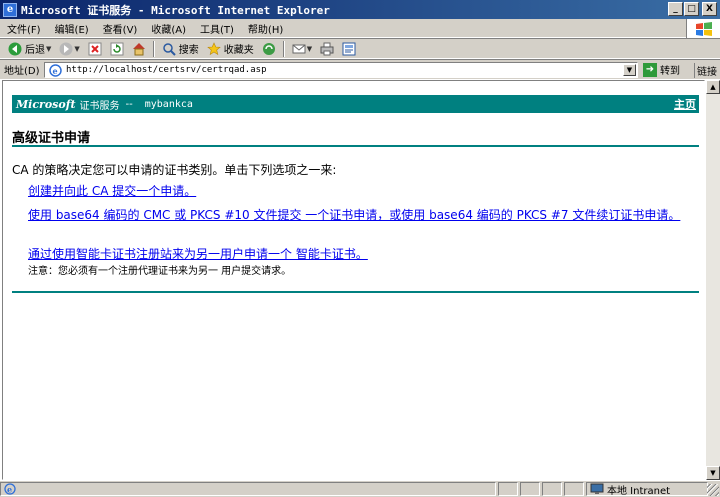 This screenshot has height=497, width=720. I want to click on home-button, so click(139, 49).